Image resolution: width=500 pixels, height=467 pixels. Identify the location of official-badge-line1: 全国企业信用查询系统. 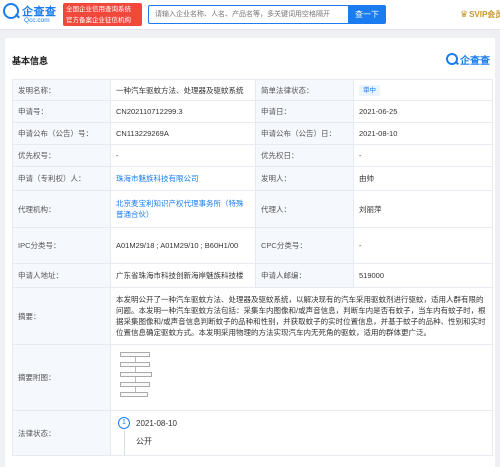
(98, 9).